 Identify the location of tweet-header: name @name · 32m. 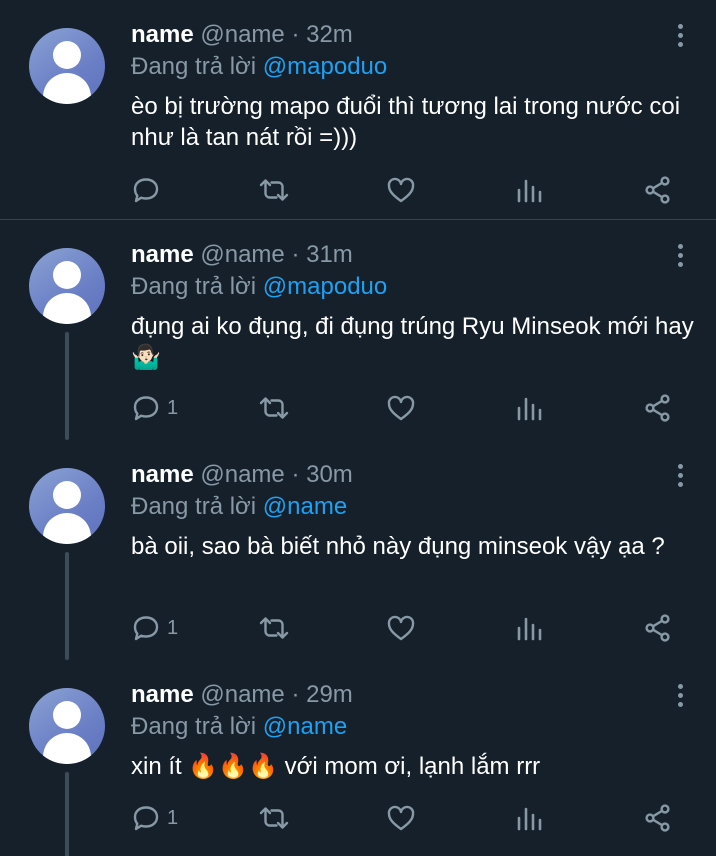
(242, 35).